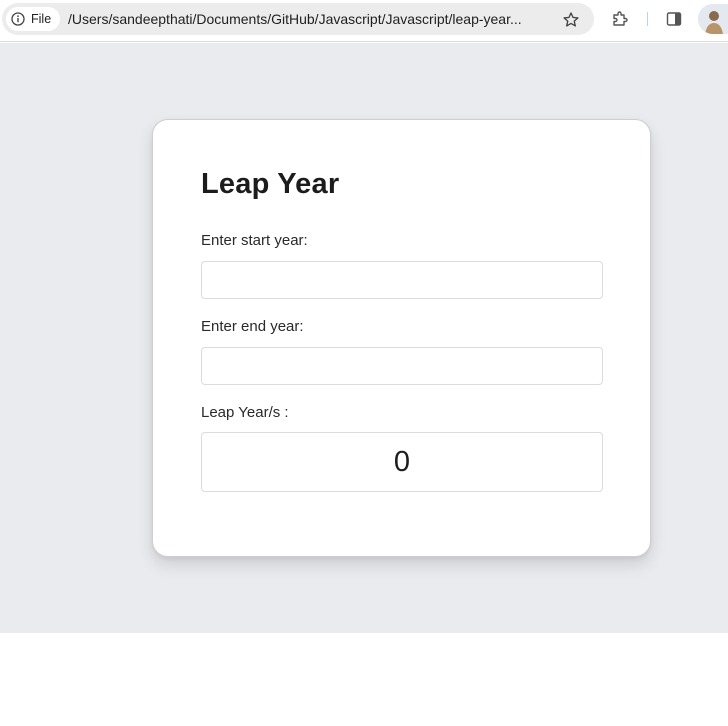  Describe the element at coordinates (674, 19) in the screenshot. I see `side-panel-icon` at that location.